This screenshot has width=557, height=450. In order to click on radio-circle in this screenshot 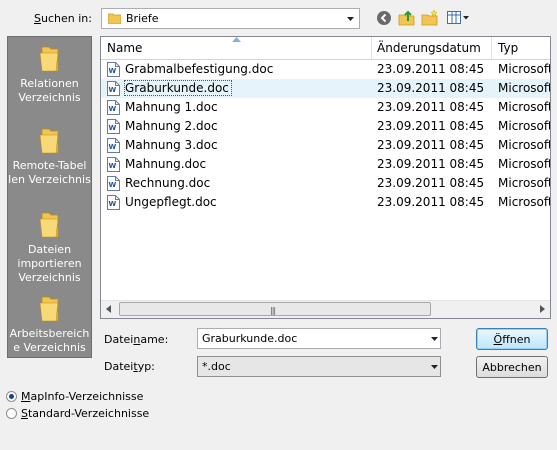, I will do `click(11, 413)`.